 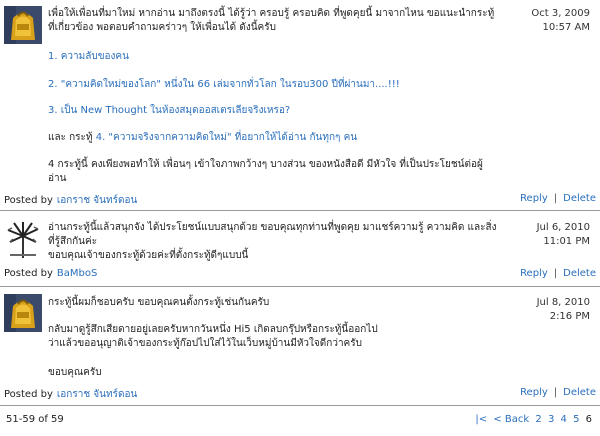 I want to click on posted-by: Posted by BaMboS, so click(x=50, y=273).